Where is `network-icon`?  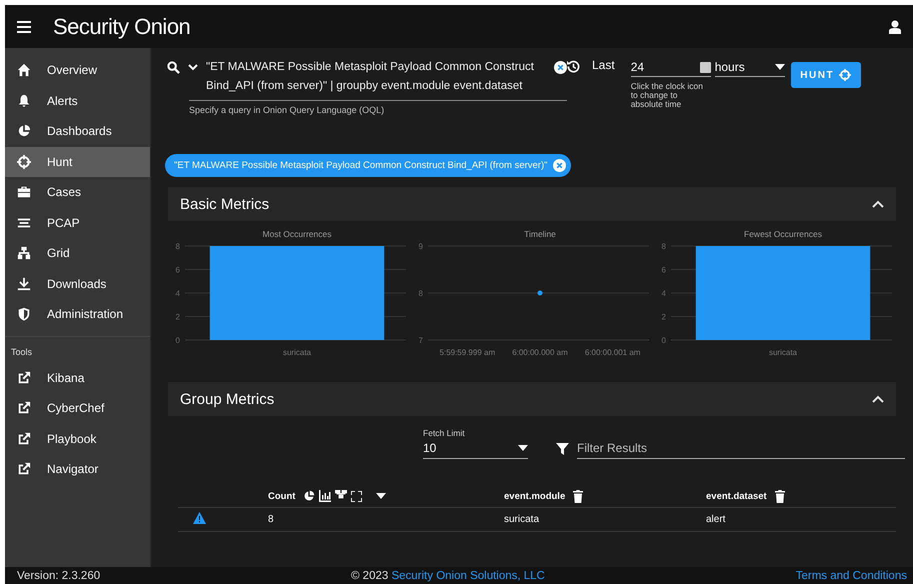 network-icon is located at coordinates (24, 253).